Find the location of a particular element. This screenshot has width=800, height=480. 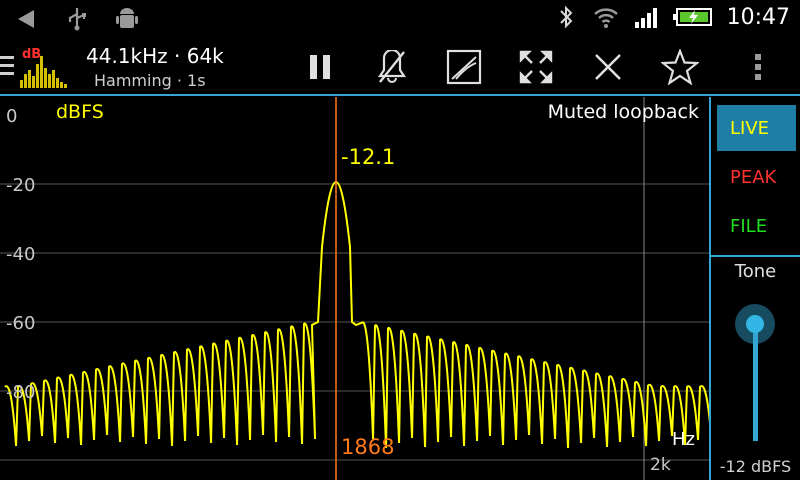

peak-mode-button: PEAK is located at coordinates (756, 177).